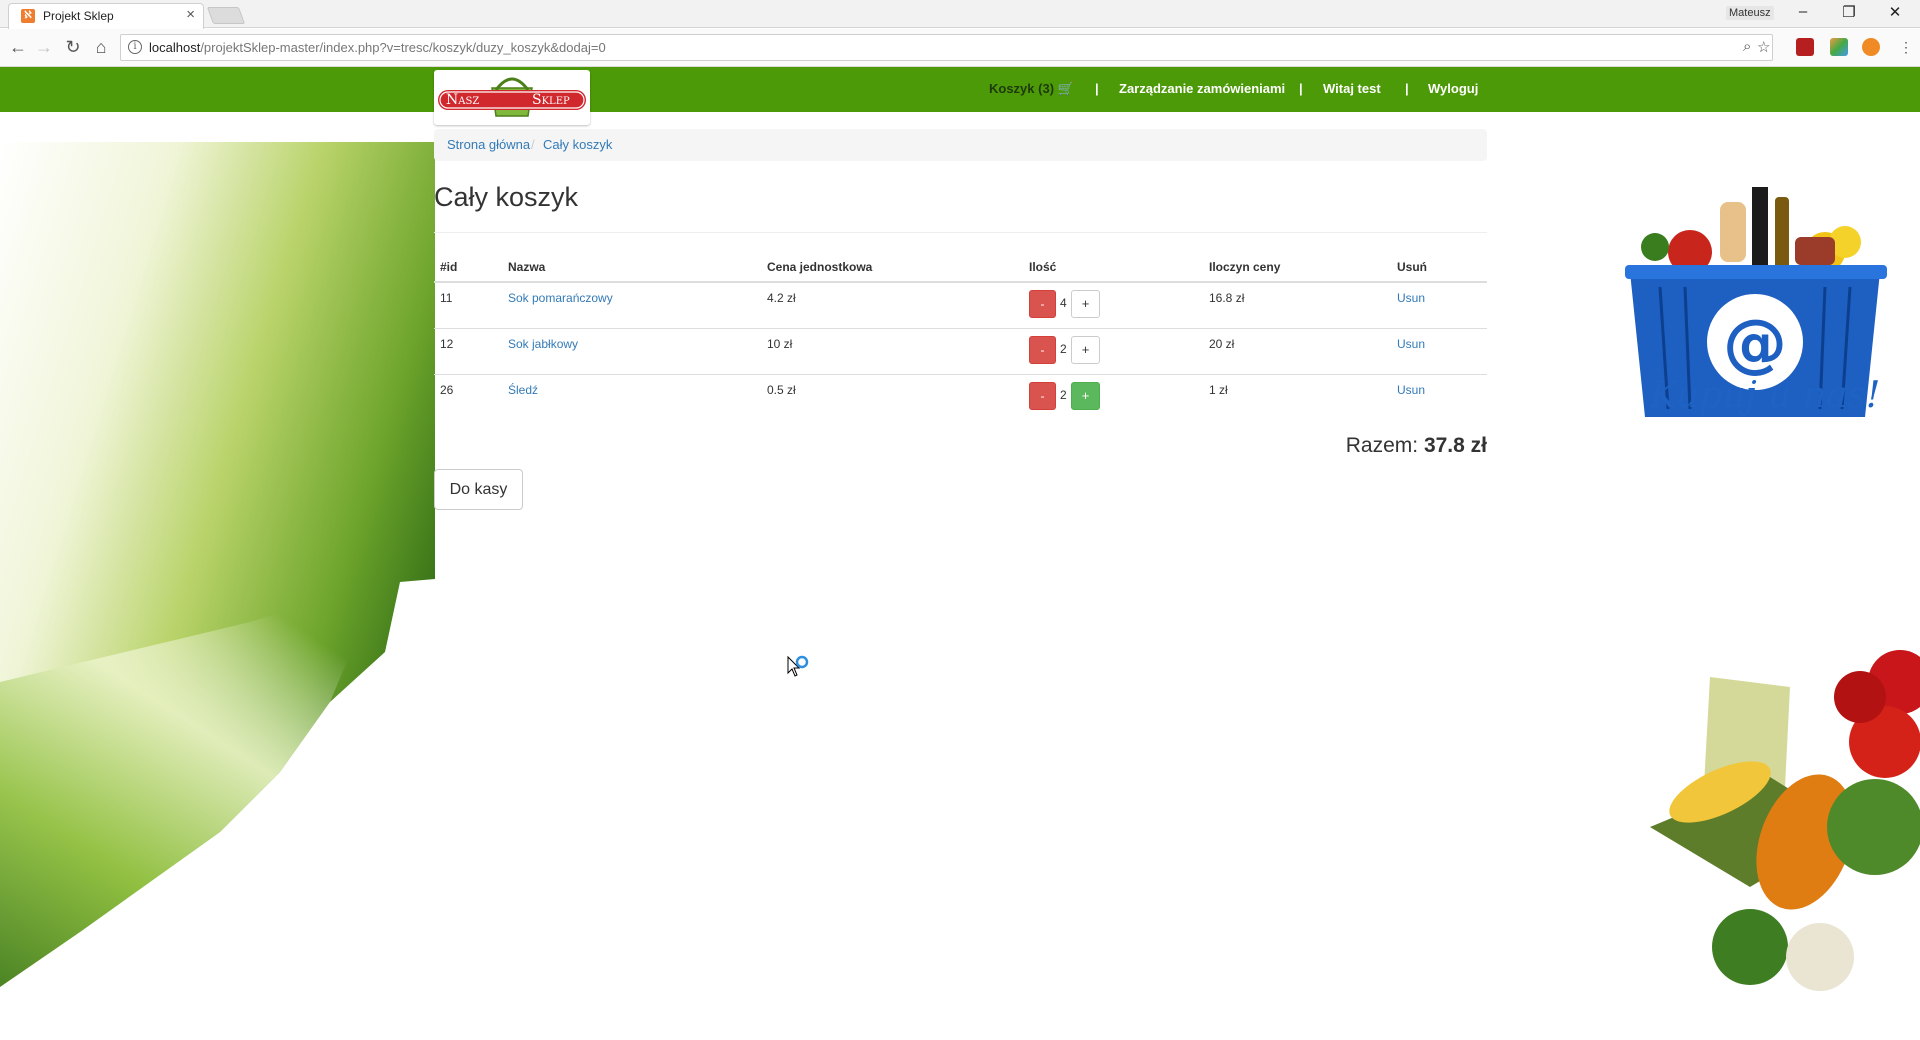 Image resolution: width=1920 pixels, height=1040 pixels. What do you see at coordinates (1765, 395) in the screenshot?
I see `promo-text: Kupuj u nas!` at bounding box center [1765, 395].